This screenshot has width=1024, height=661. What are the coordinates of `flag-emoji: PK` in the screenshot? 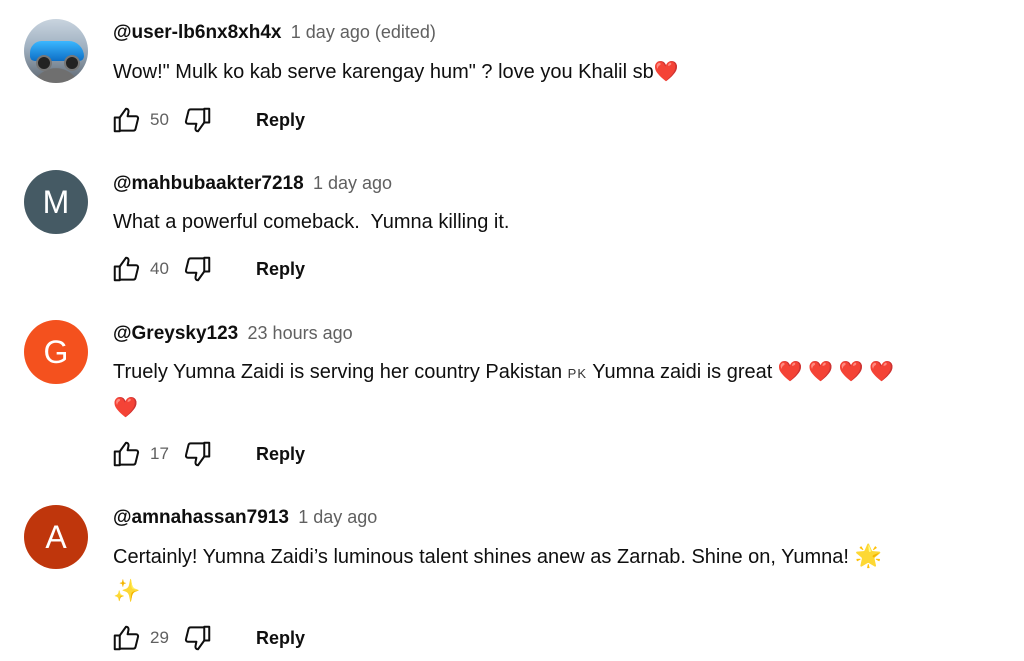 It's located at (577, 373).